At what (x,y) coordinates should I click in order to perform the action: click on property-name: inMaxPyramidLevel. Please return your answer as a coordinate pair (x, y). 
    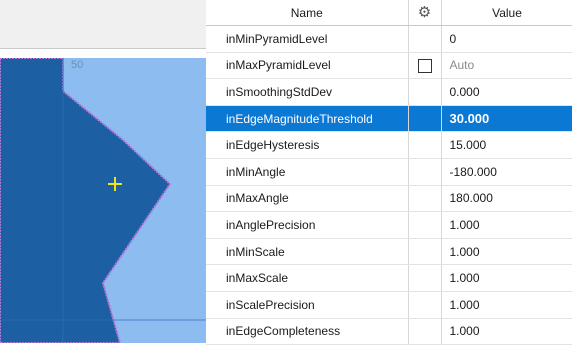
    Looking at the image, I should click on (307, 66).